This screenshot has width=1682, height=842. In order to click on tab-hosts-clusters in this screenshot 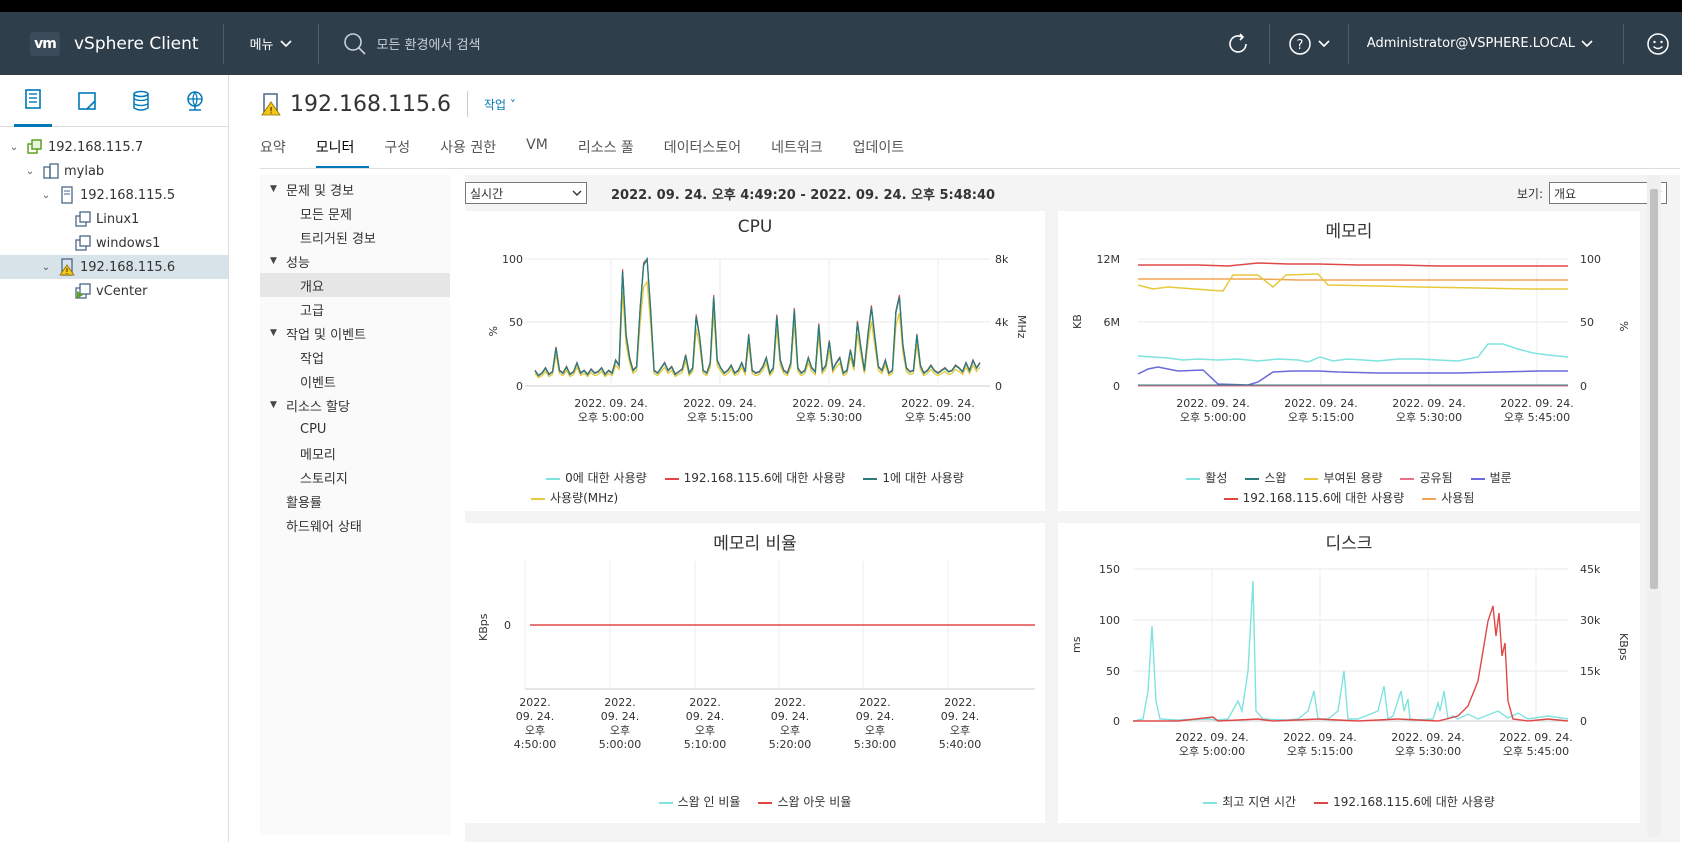, I will do `click(33, 101)`.